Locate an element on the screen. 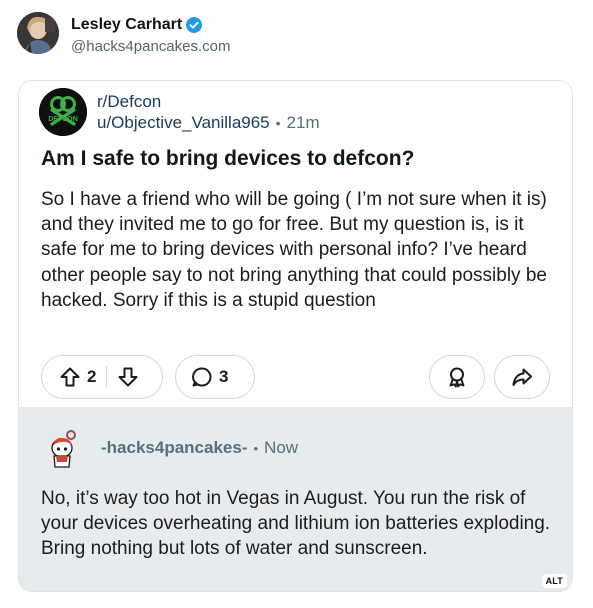 The height and width of the screenshot is (608, 593). comment-bubble-icon is located at coordinates (202, 377).